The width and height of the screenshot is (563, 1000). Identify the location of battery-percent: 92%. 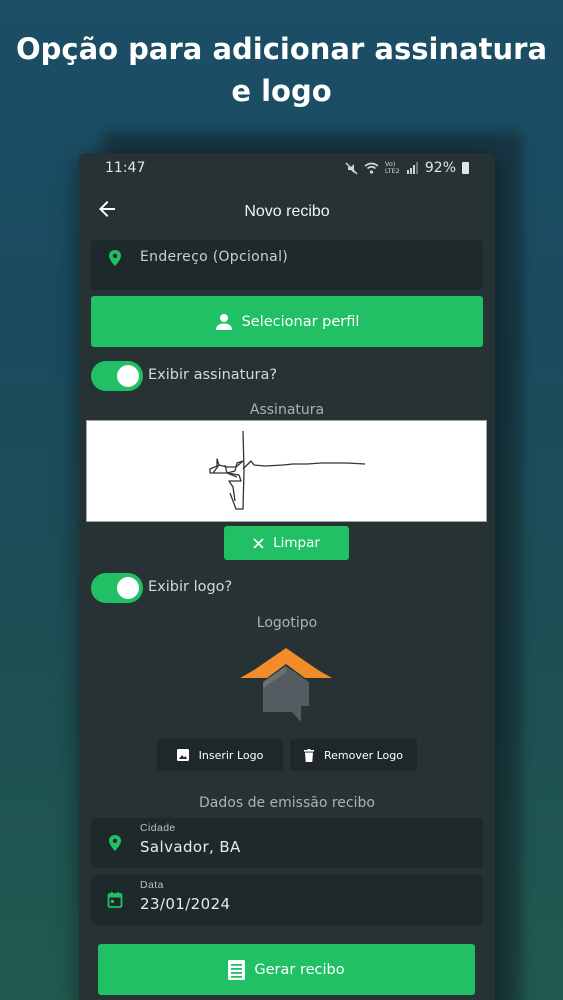
(440, 168).